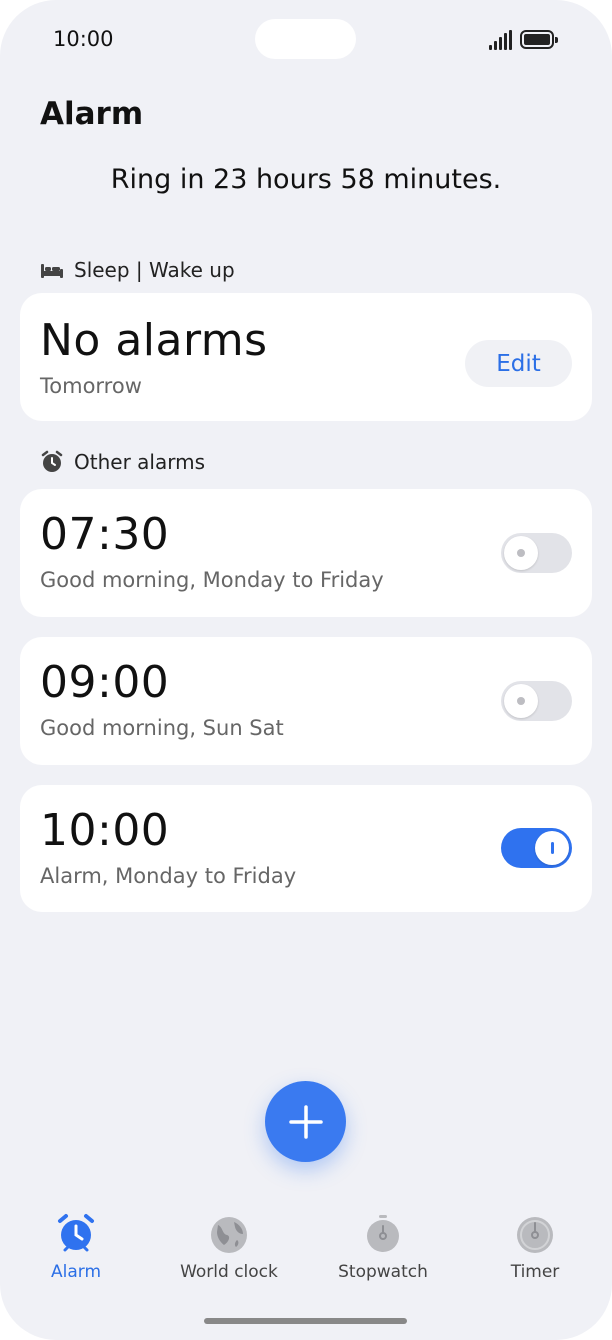 The width and height of the screenshot is (612, 1340). I want to click on stopwatch-icon, so click(383, 1233).